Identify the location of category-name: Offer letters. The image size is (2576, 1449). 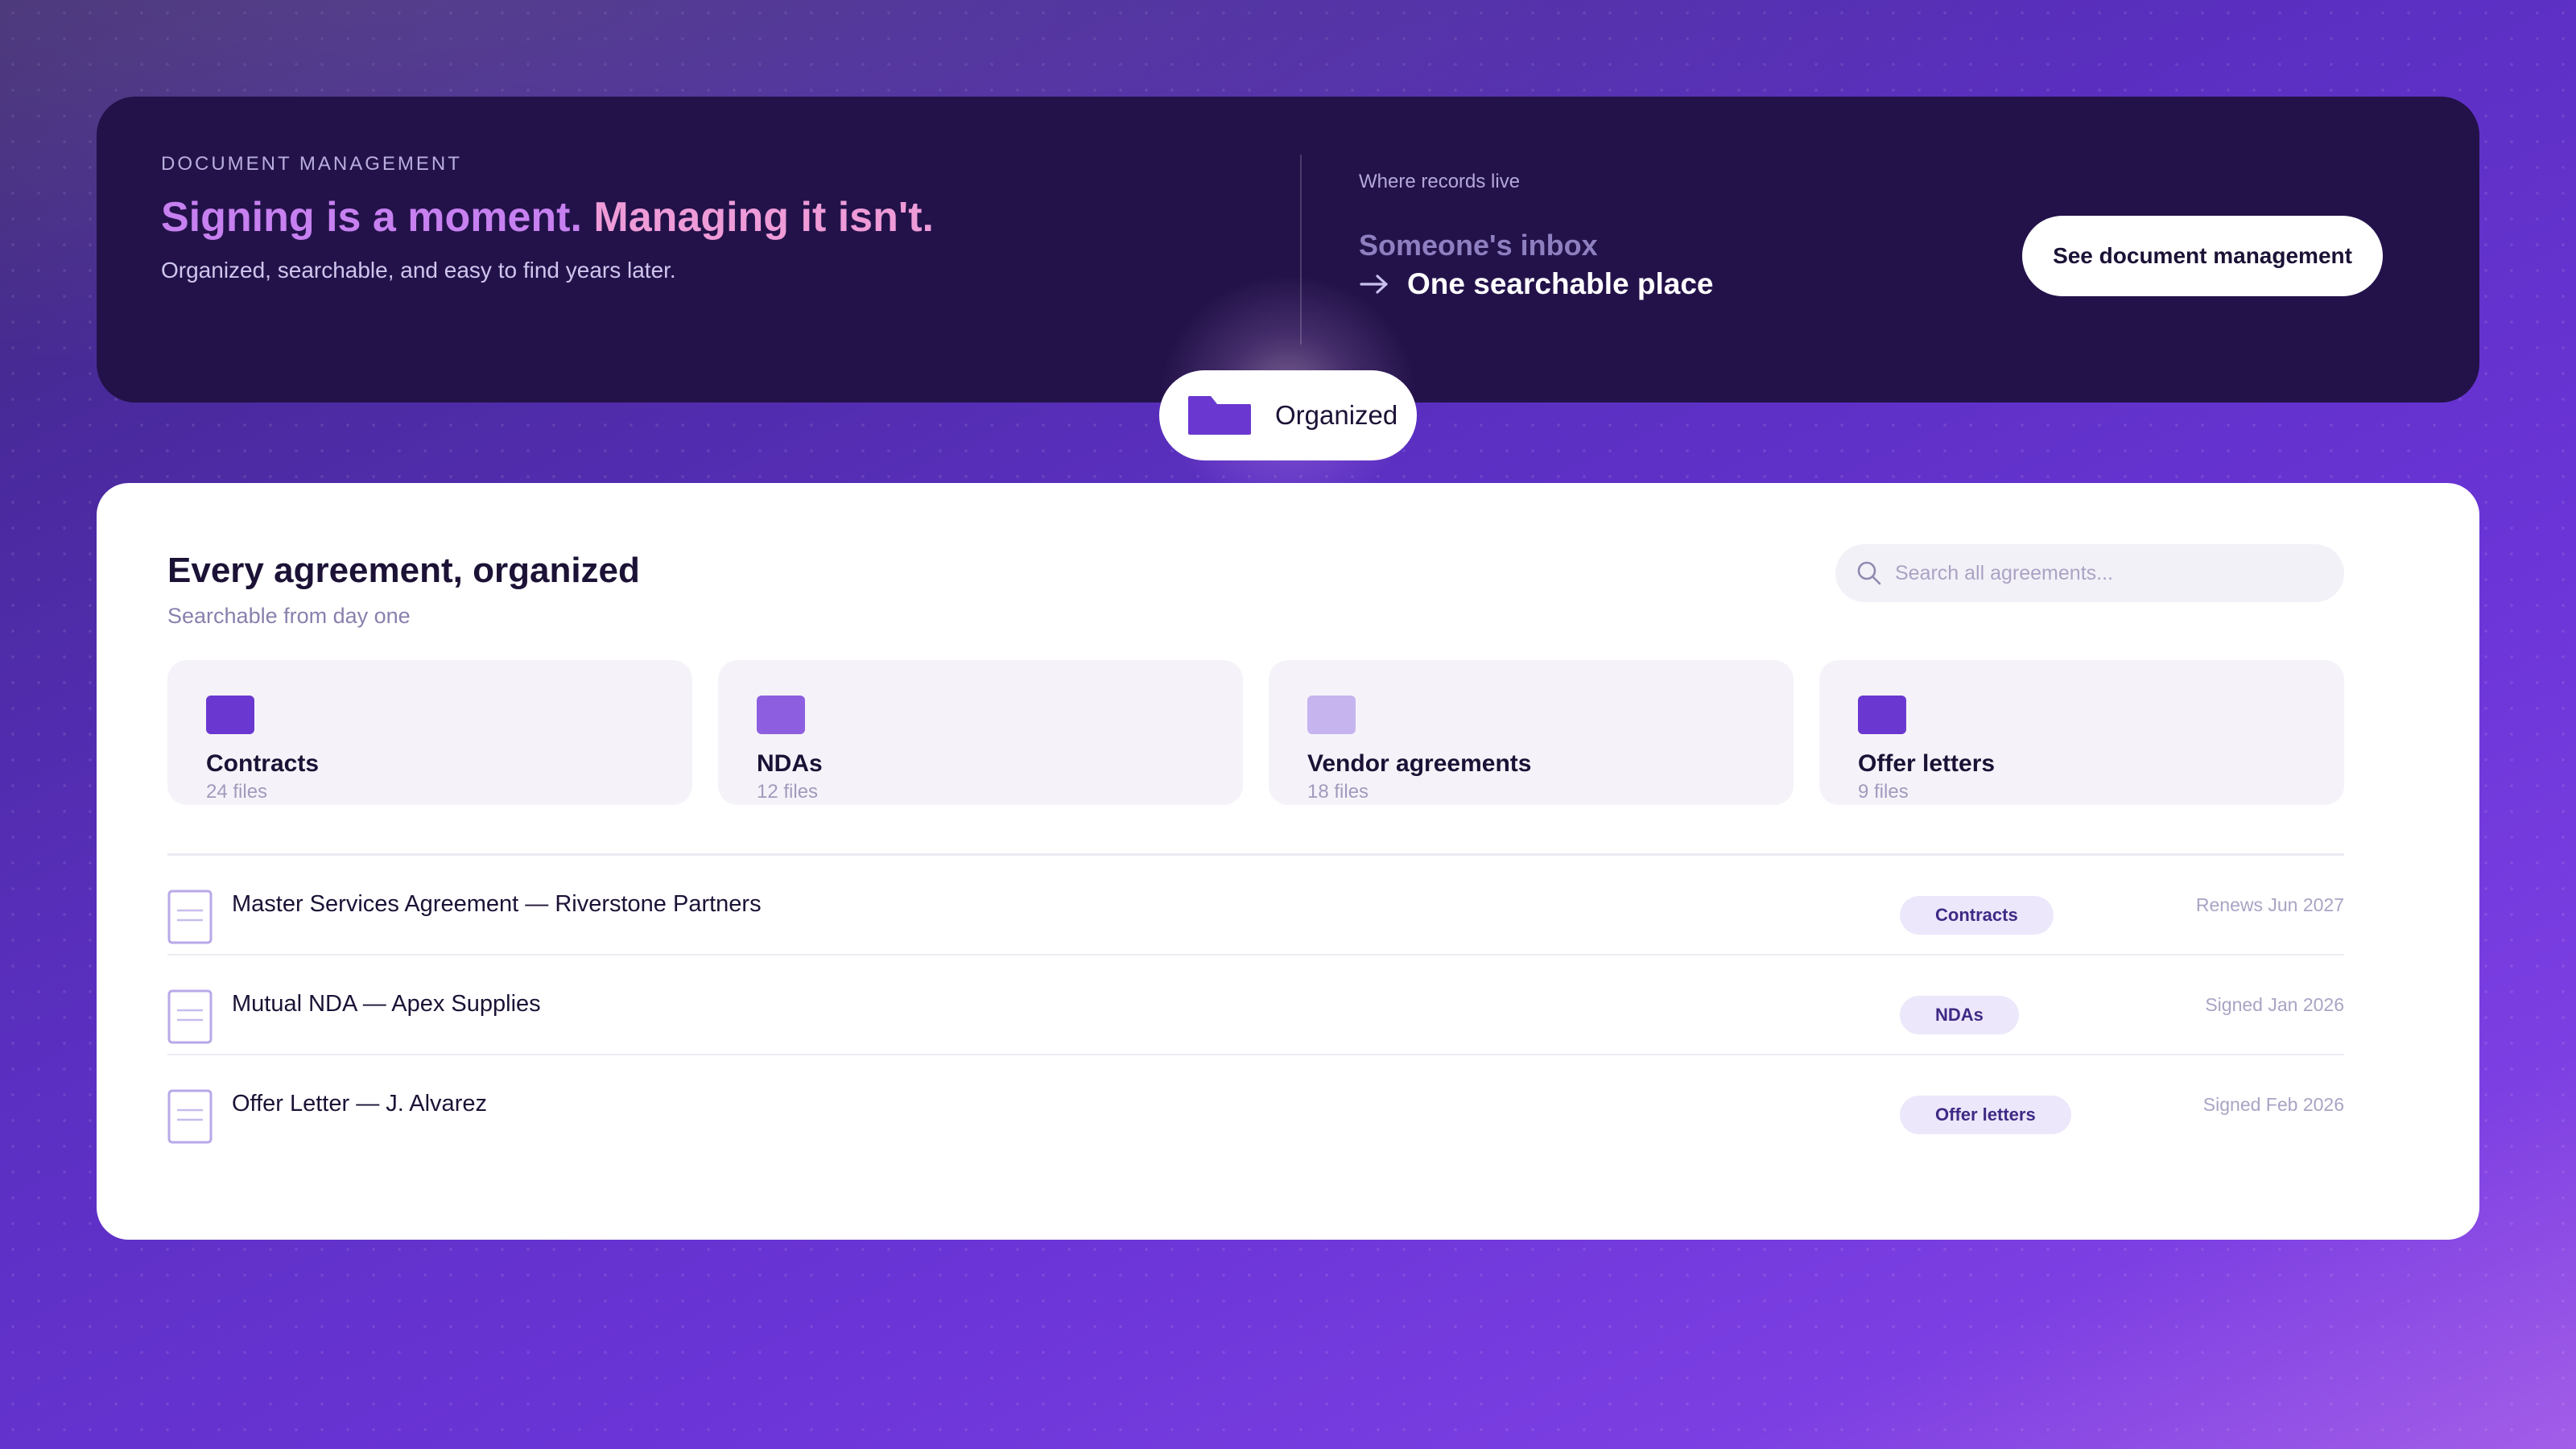
(1927, 763).